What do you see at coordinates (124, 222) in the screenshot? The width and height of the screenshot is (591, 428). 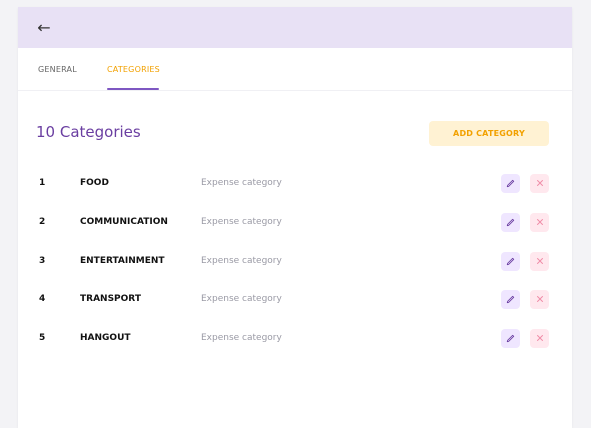 I see `category-name: COMMUNICATION` at bounding box center [124, 222].